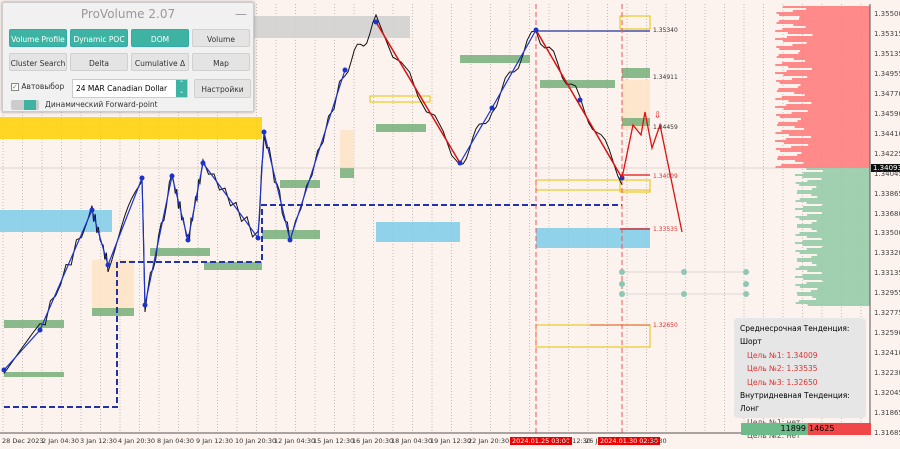 The height and width of the screenshot is (449, 900). What do you see at coordinates (887, 93) in the screenshot?
I see `price-tick: 1.34770` at bounding box center [887, 93].